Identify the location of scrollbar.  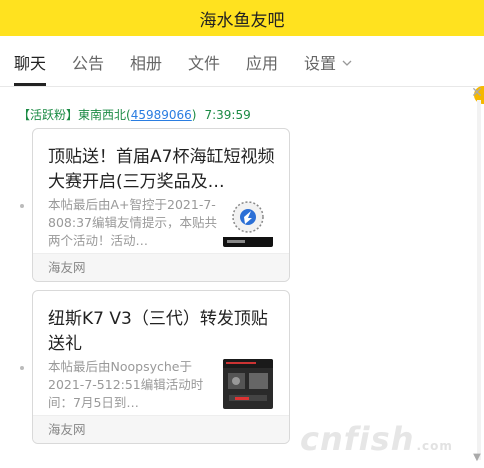
(479, 280).